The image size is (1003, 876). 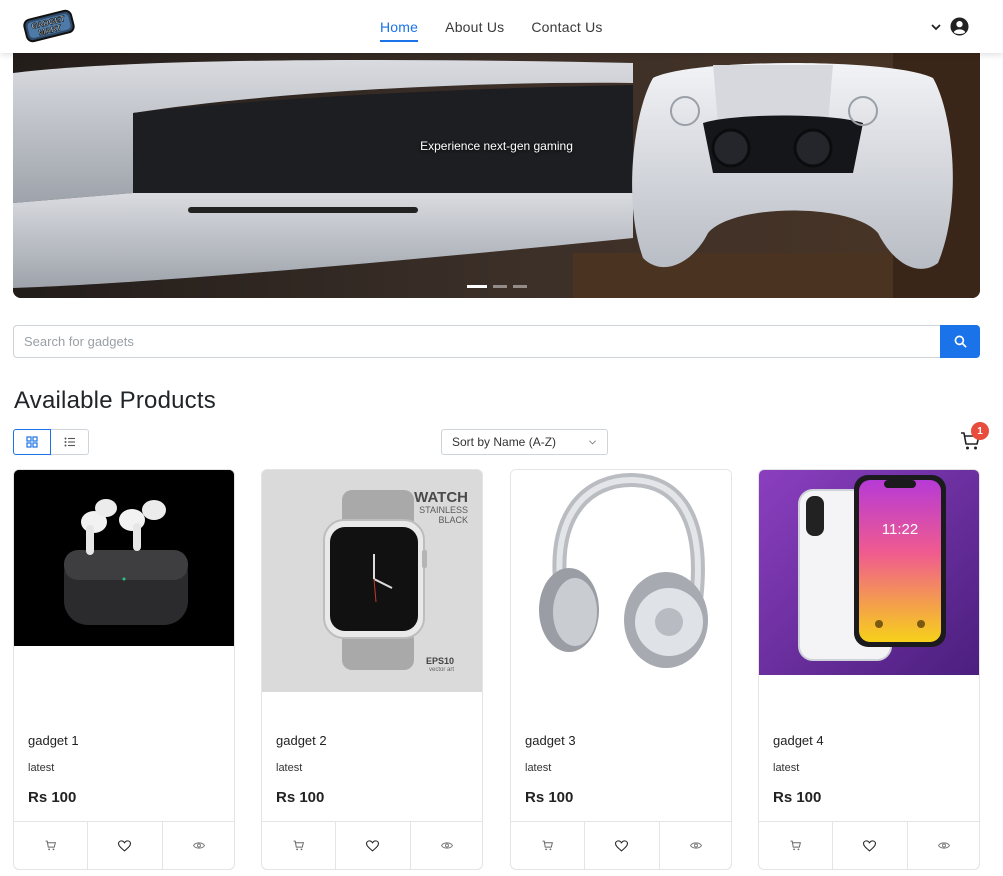 What do you see at coordinates (496, 146) in the screenshot?
I see `hero-caption: Experience next-gen gaming` at bounding box center [496, 146].